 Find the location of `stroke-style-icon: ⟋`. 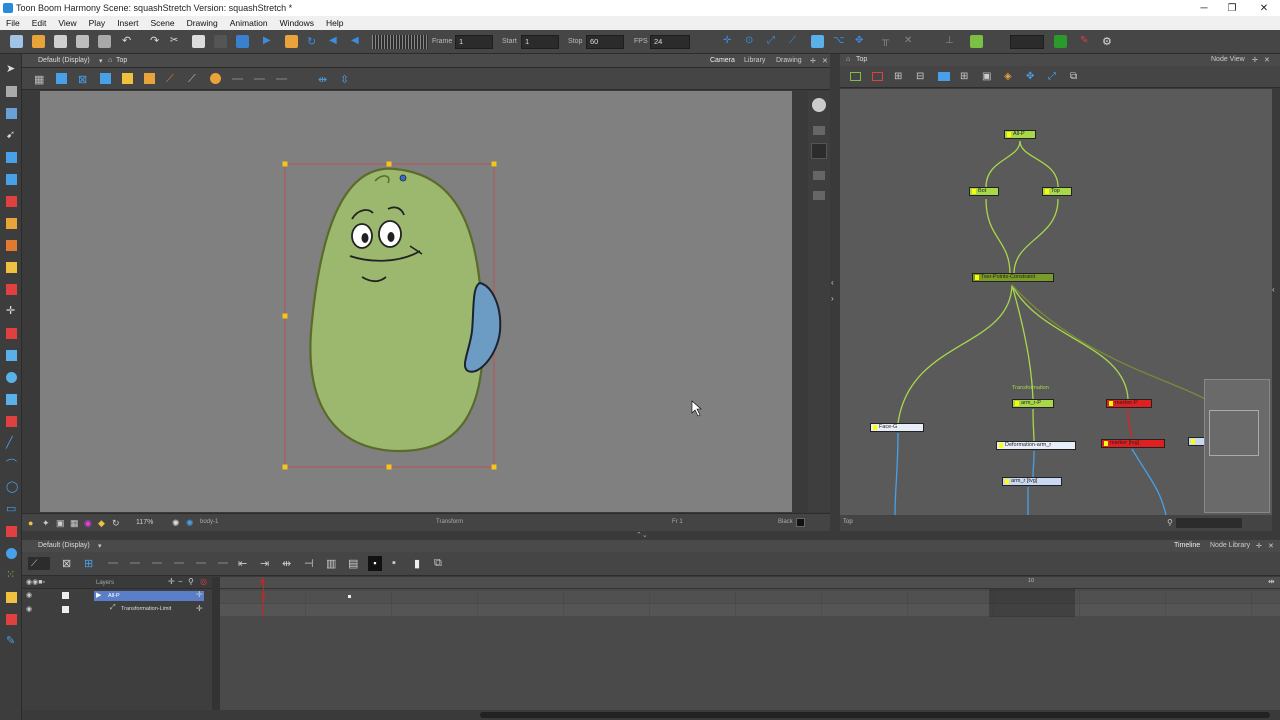

stroke-style-icon: ⟋ is located at coordinates (39, 563).